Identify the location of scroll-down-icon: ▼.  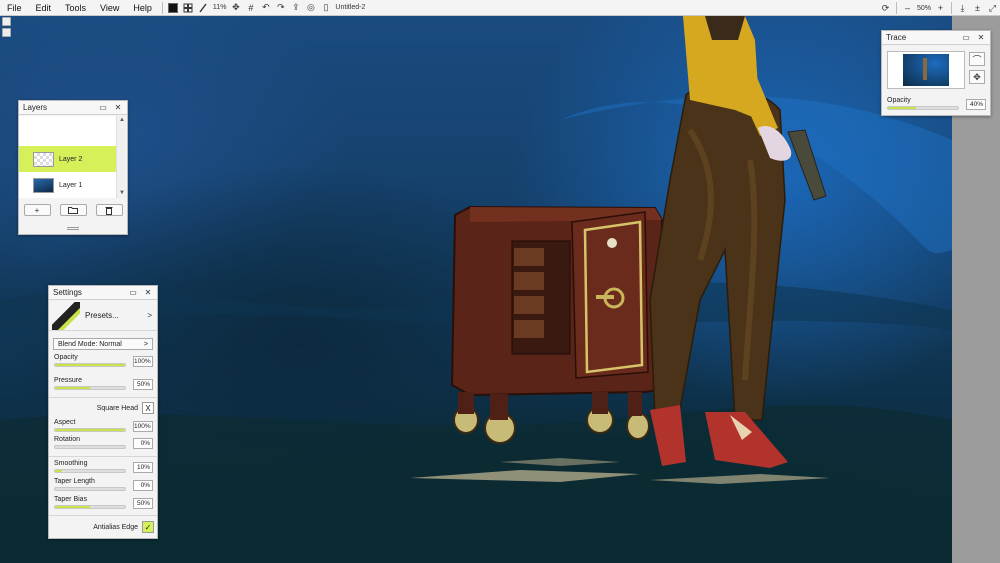
(122, 193).